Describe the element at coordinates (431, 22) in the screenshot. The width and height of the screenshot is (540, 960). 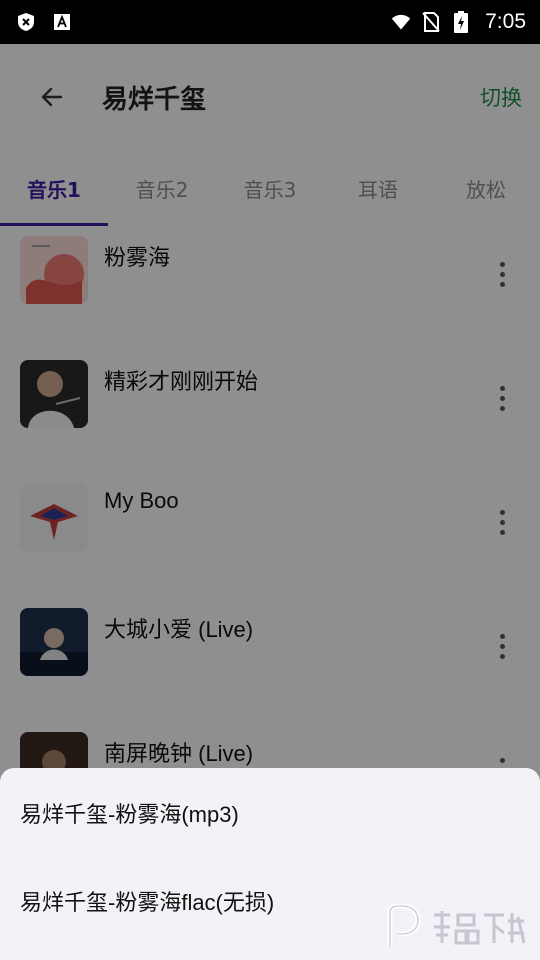
I see `no-sim-icon` at that location.